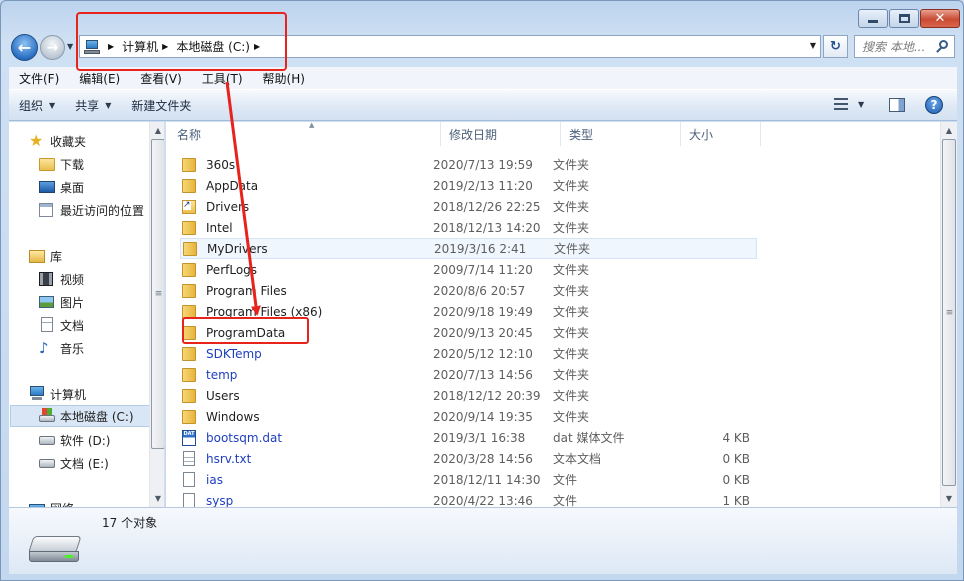 The height and width of the screenshot is (581, 964). What do you see at coordinates (873, 18) in the screenshot?
I see `minimize-button` at bounding box center [873, 18].